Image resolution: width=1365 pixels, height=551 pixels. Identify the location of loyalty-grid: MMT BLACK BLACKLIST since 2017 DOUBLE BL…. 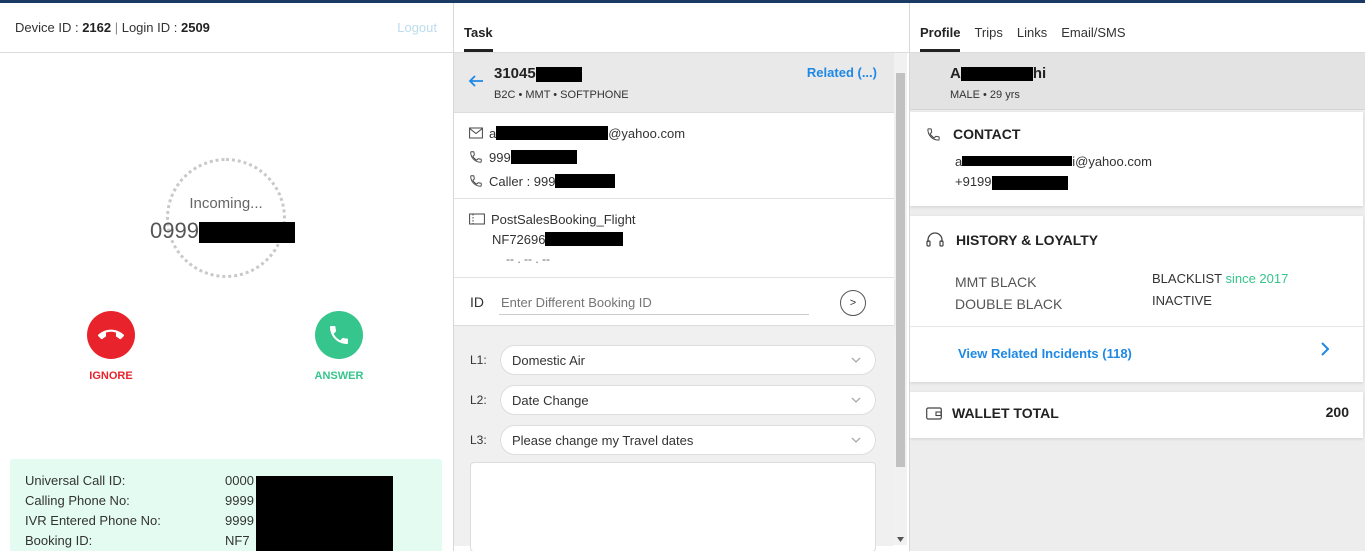
(1155, 294).